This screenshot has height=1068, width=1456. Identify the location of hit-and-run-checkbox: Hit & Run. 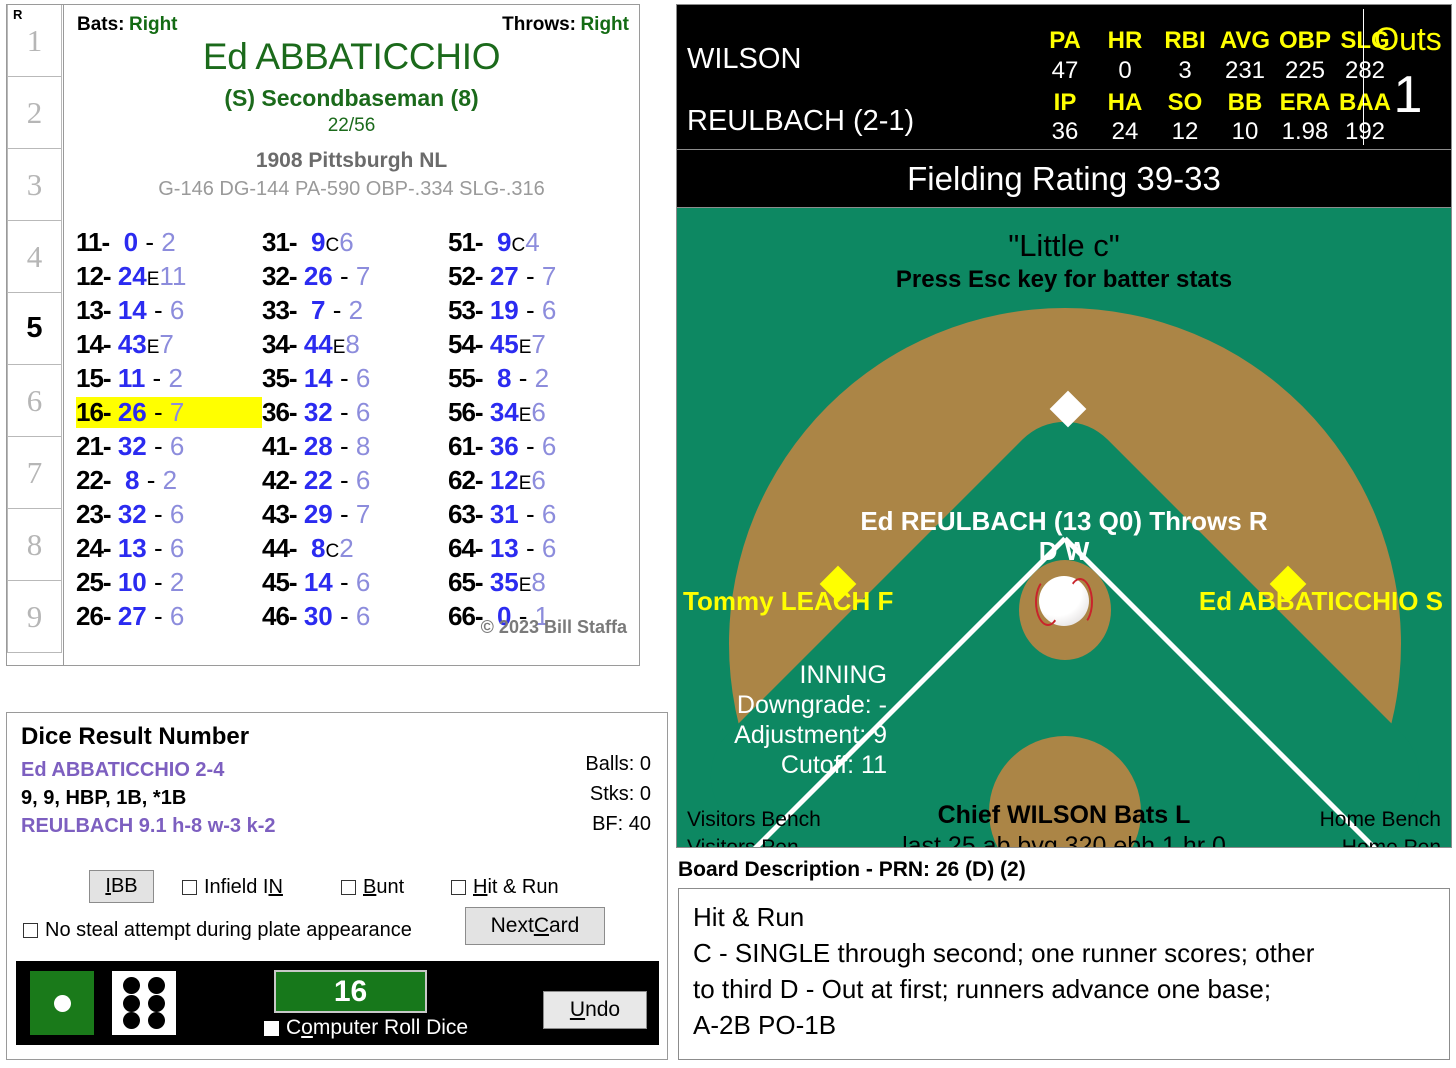
(505, 887).